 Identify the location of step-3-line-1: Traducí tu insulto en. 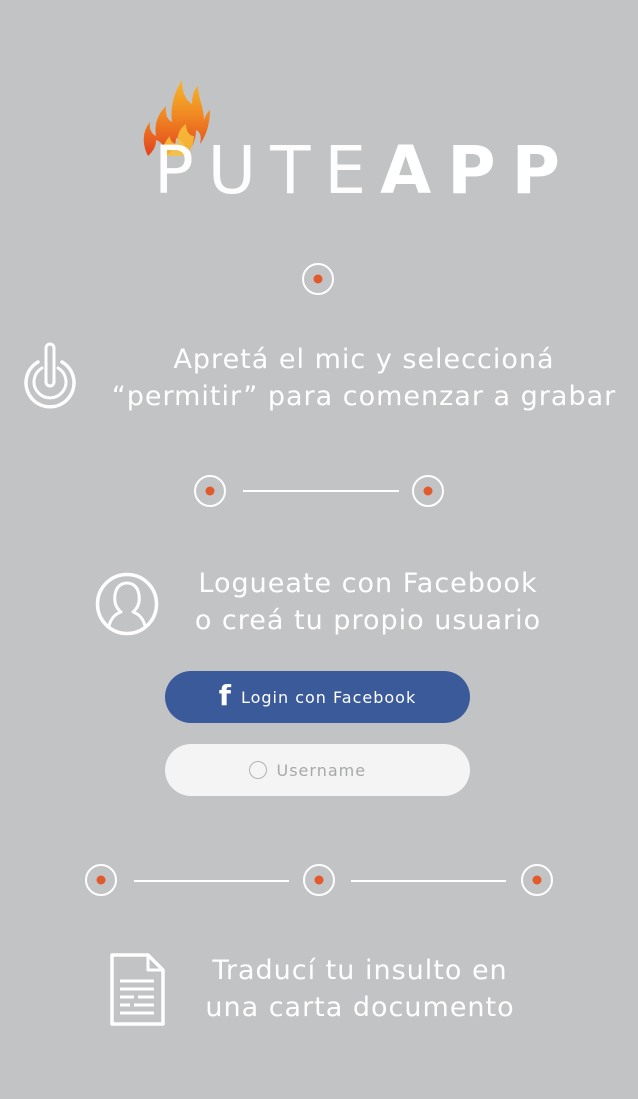
(360, 970).